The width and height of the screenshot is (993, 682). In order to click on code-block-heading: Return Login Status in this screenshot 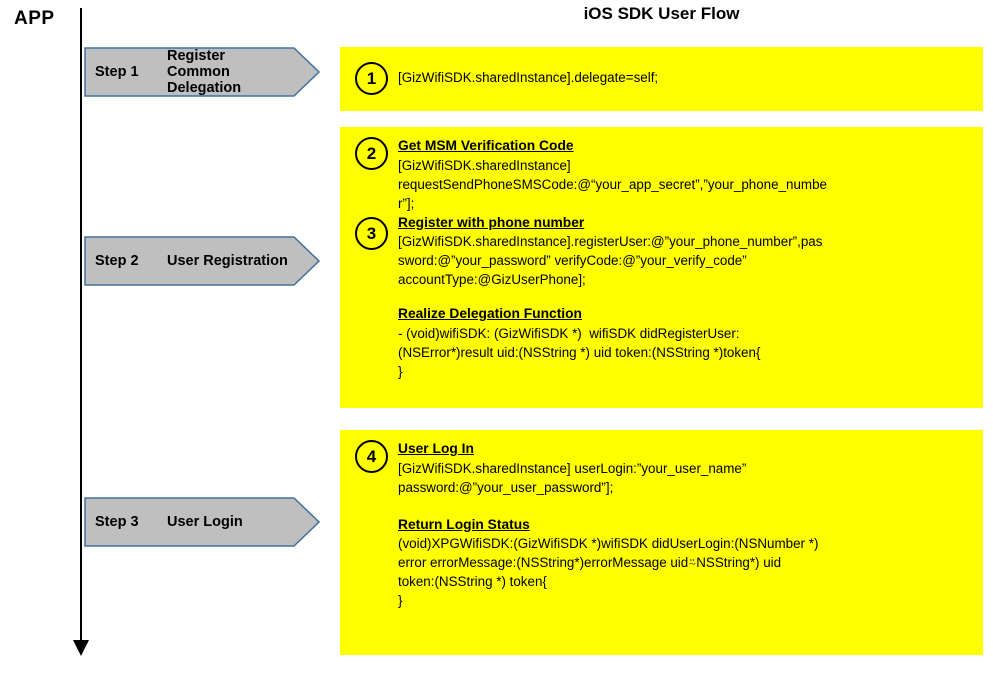, I will do `click(464, 524)`.